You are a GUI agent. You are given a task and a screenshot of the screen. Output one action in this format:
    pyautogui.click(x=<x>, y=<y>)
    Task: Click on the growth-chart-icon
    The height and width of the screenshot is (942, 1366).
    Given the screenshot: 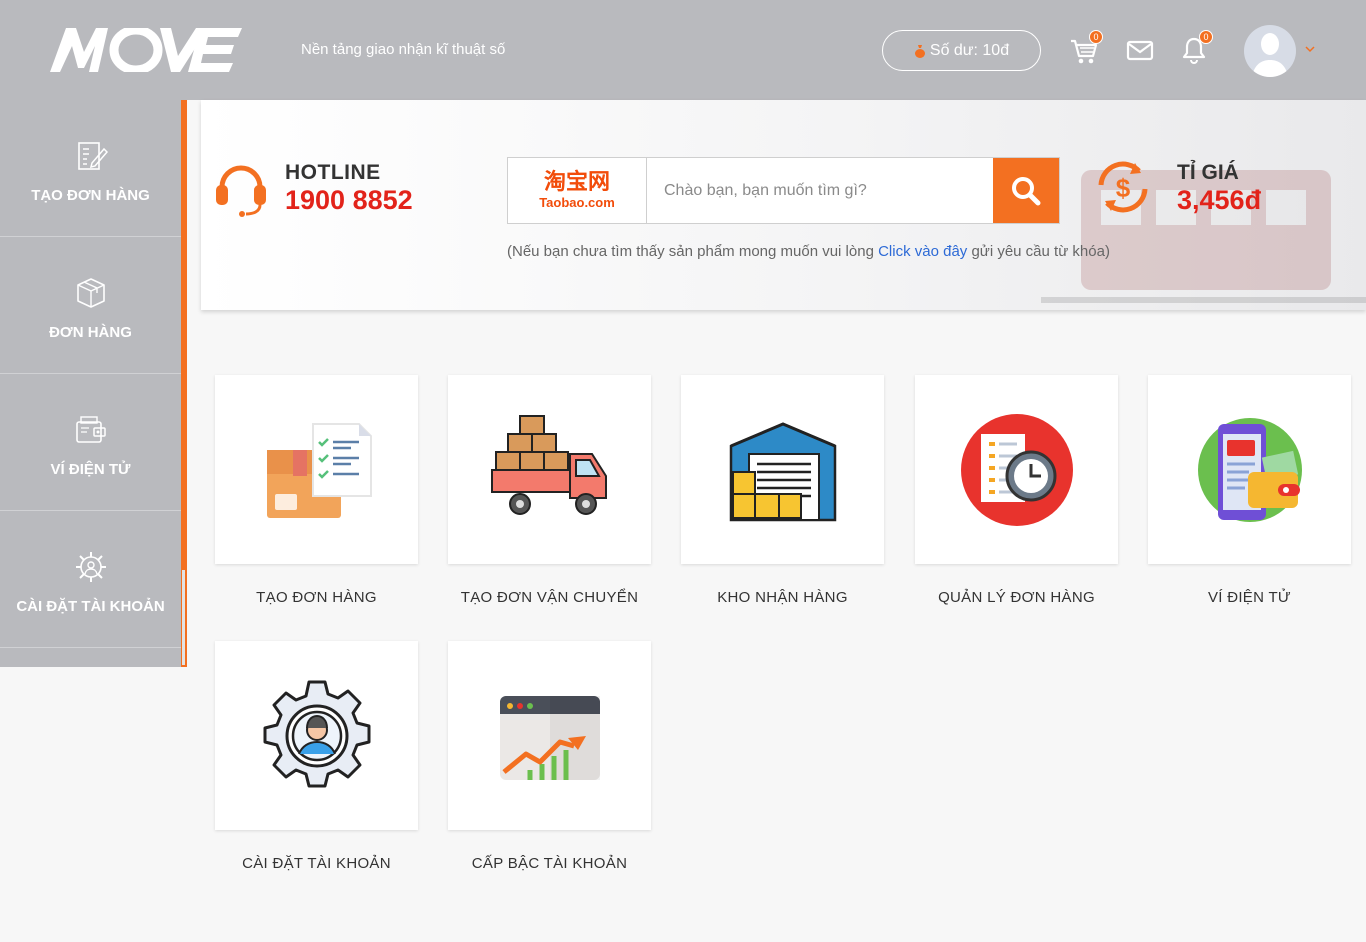 What is the action you would take?
    pyautogui.click(x=549, y=737)
    